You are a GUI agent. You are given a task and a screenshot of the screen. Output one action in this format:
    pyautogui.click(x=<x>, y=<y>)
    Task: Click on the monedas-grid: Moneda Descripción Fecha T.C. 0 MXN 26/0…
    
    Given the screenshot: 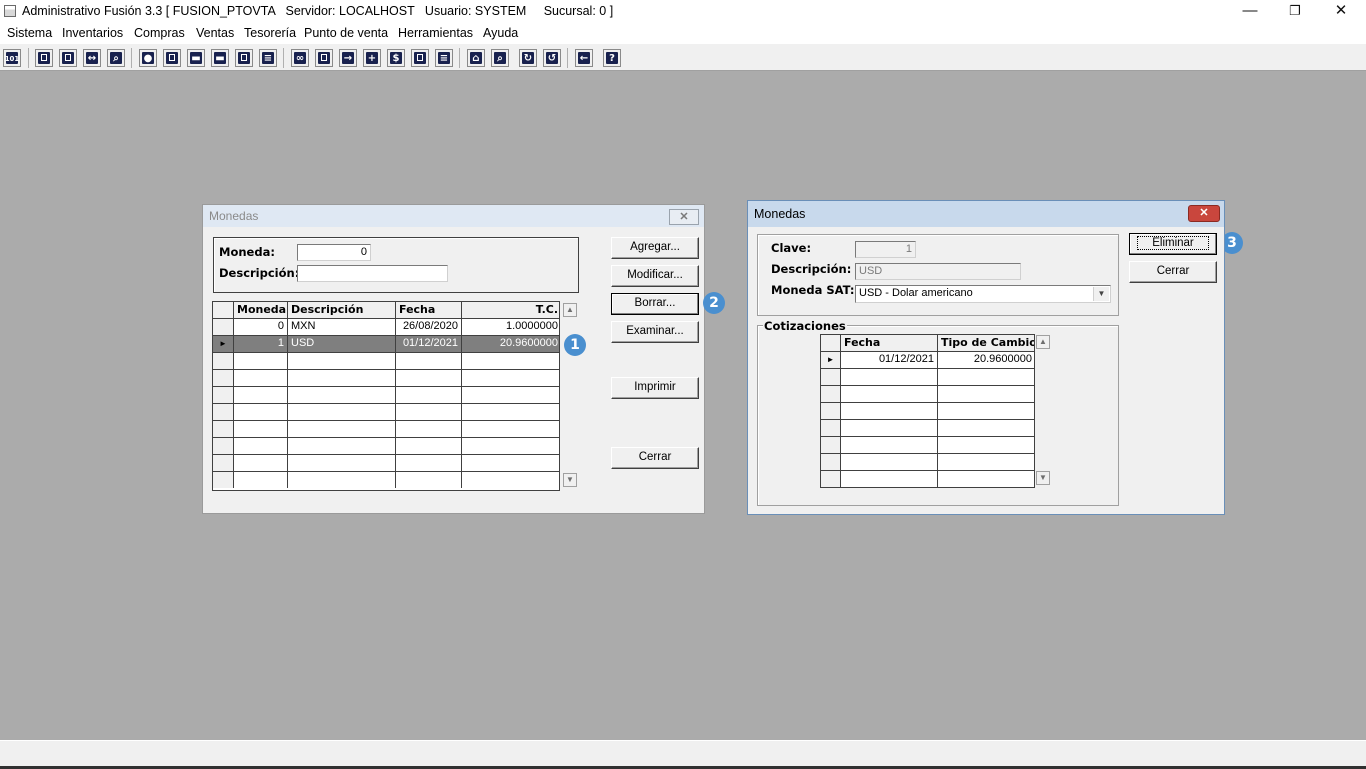 What is the action you would take?
    pyautogui.click(x=386, y=396)
    